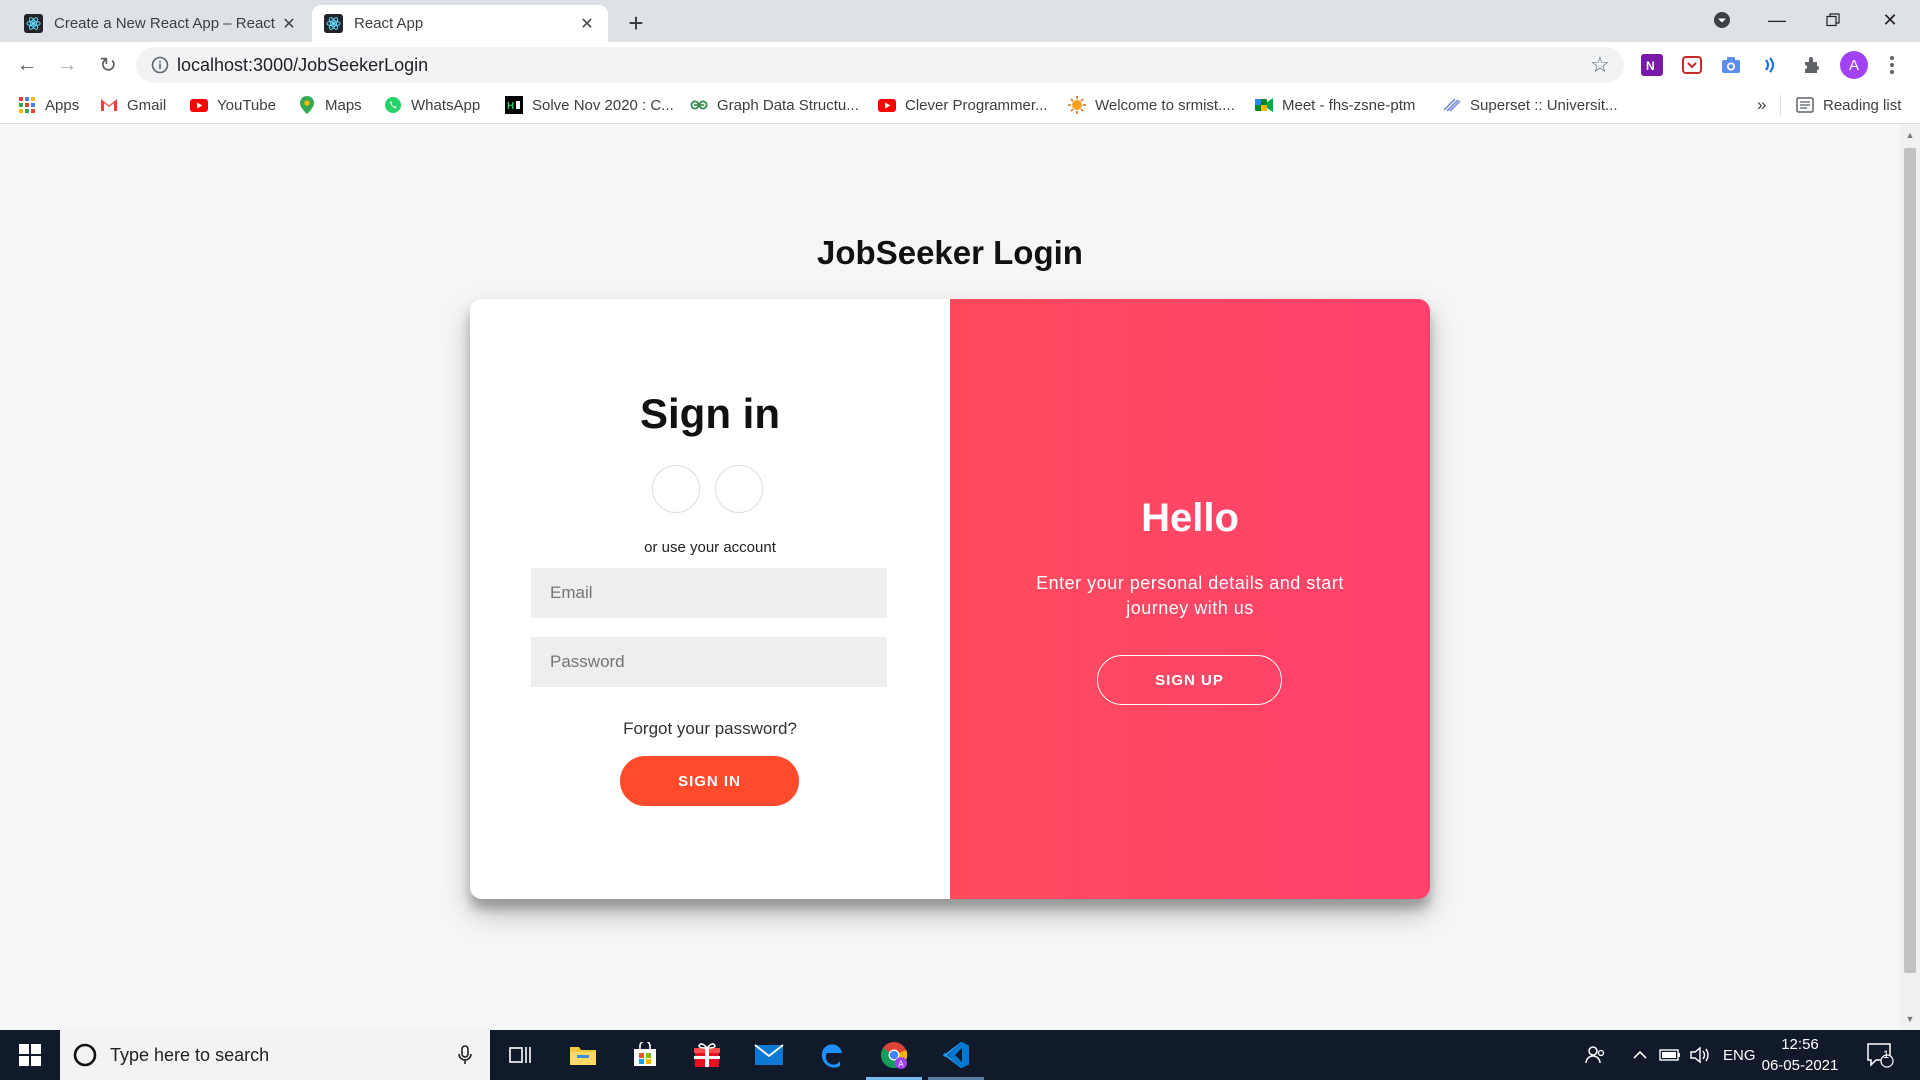 The width and height of the screenshot is (1920, 1080). I want to click on forgot-password-link: Forgot your password?, so click(710, 729).